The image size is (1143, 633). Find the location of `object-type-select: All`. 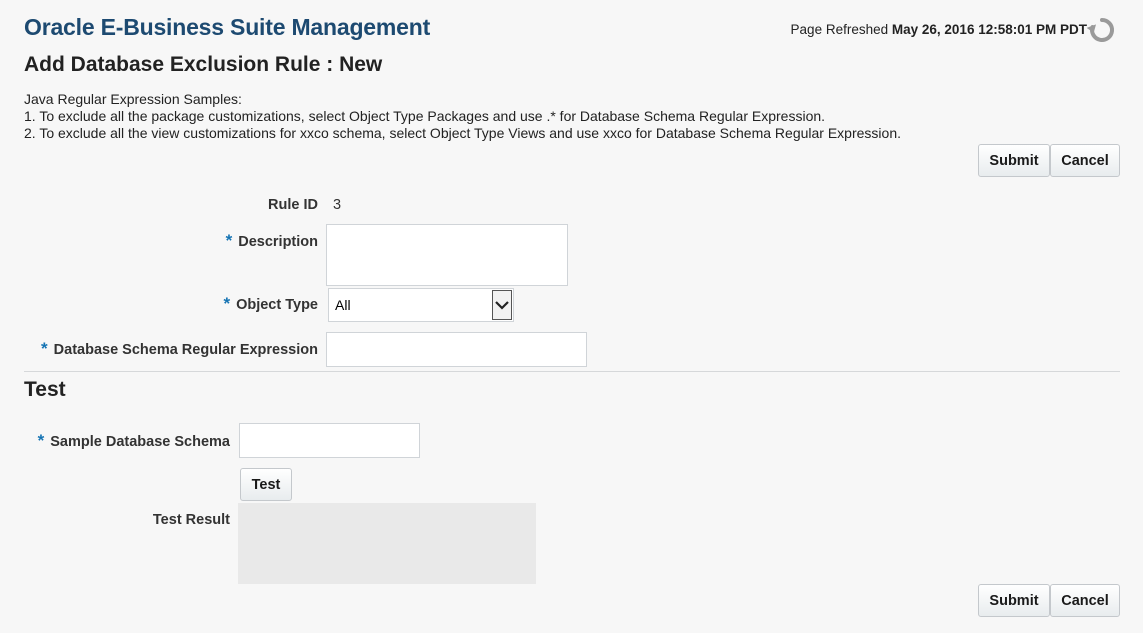

object-type-select: All is located at coordinates (421, 305).